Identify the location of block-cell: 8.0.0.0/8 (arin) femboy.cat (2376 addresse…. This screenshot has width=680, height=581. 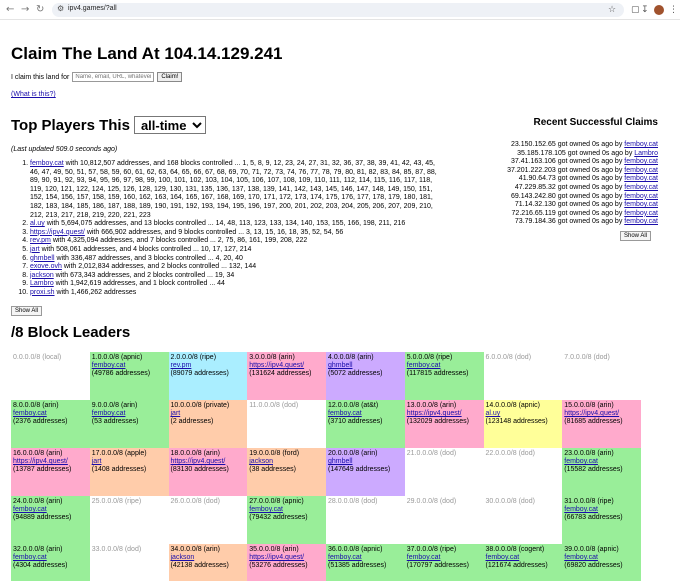
(50, 424).